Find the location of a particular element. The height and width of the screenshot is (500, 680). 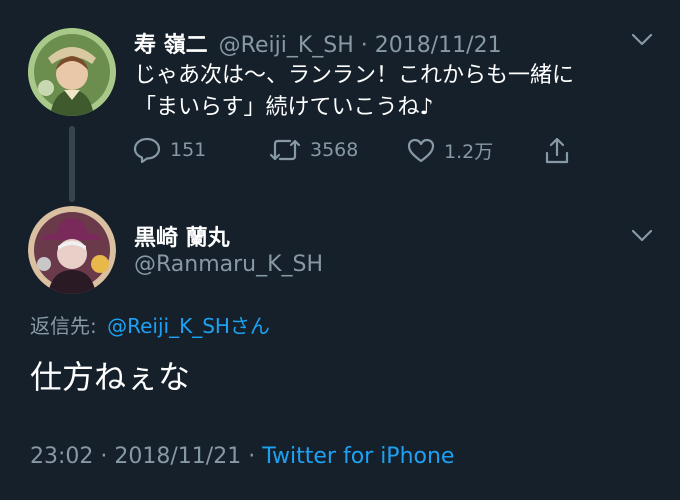

reply-count: 151 is located at coordinates (188, 150).